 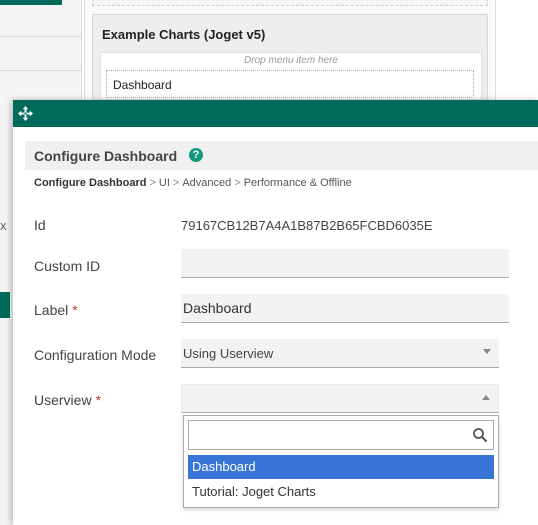 I want to click on userview-dropdown: Dashboard Tutorial: Joget Charts, so click(x=341, y=461).